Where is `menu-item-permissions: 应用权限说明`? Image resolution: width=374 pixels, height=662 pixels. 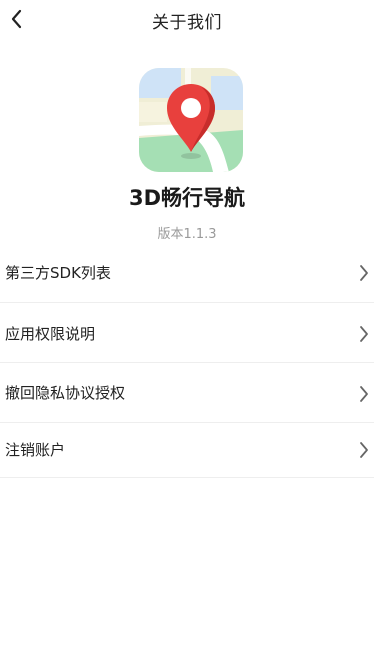 menu-item-permissions: 应用权限说明 is located at coordinates (187, 333).